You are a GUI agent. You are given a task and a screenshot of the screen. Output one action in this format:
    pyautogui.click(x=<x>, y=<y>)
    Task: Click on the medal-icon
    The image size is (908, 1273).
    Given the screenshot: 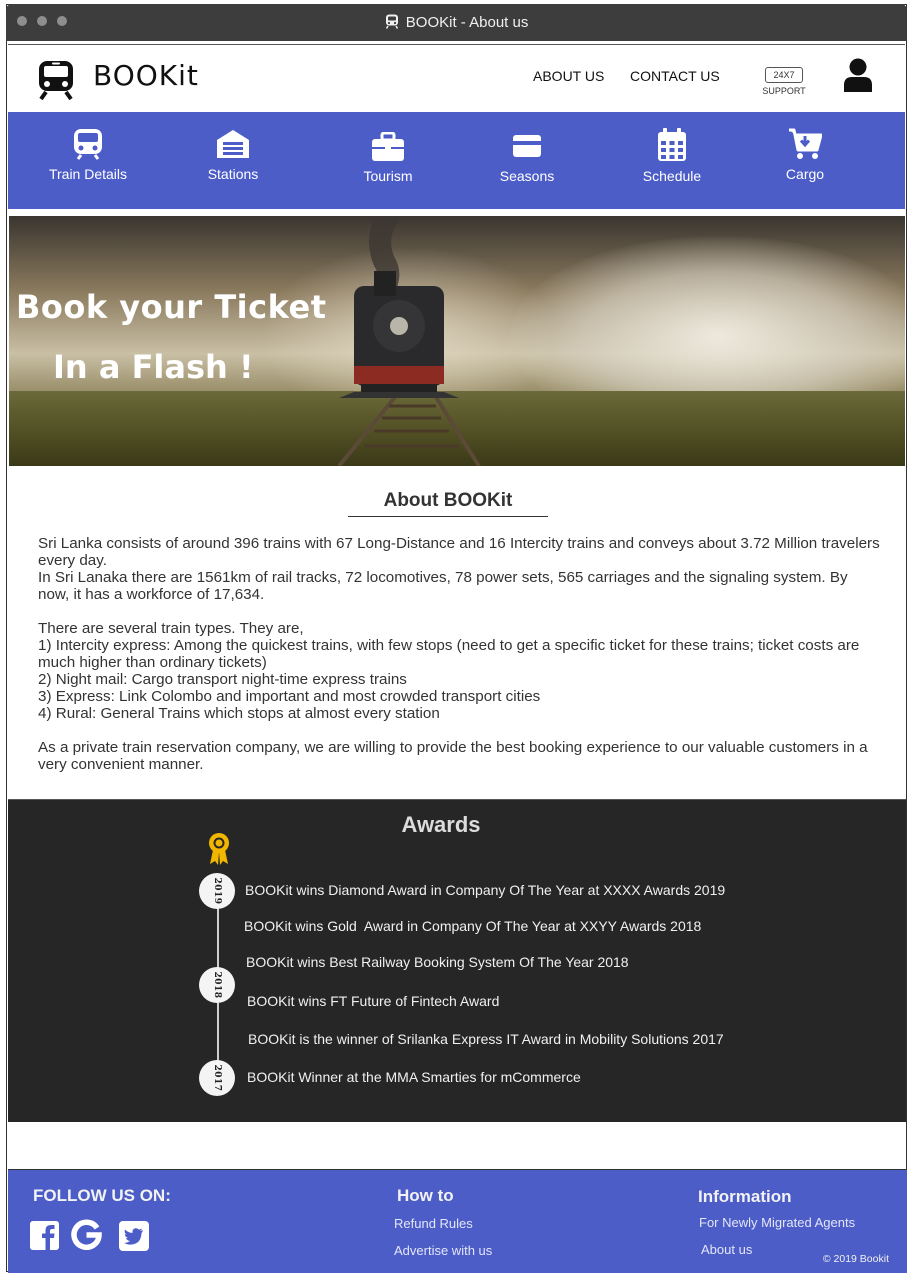 What is the action you would take?
    pyautogui.click(x=219, y=849)
    